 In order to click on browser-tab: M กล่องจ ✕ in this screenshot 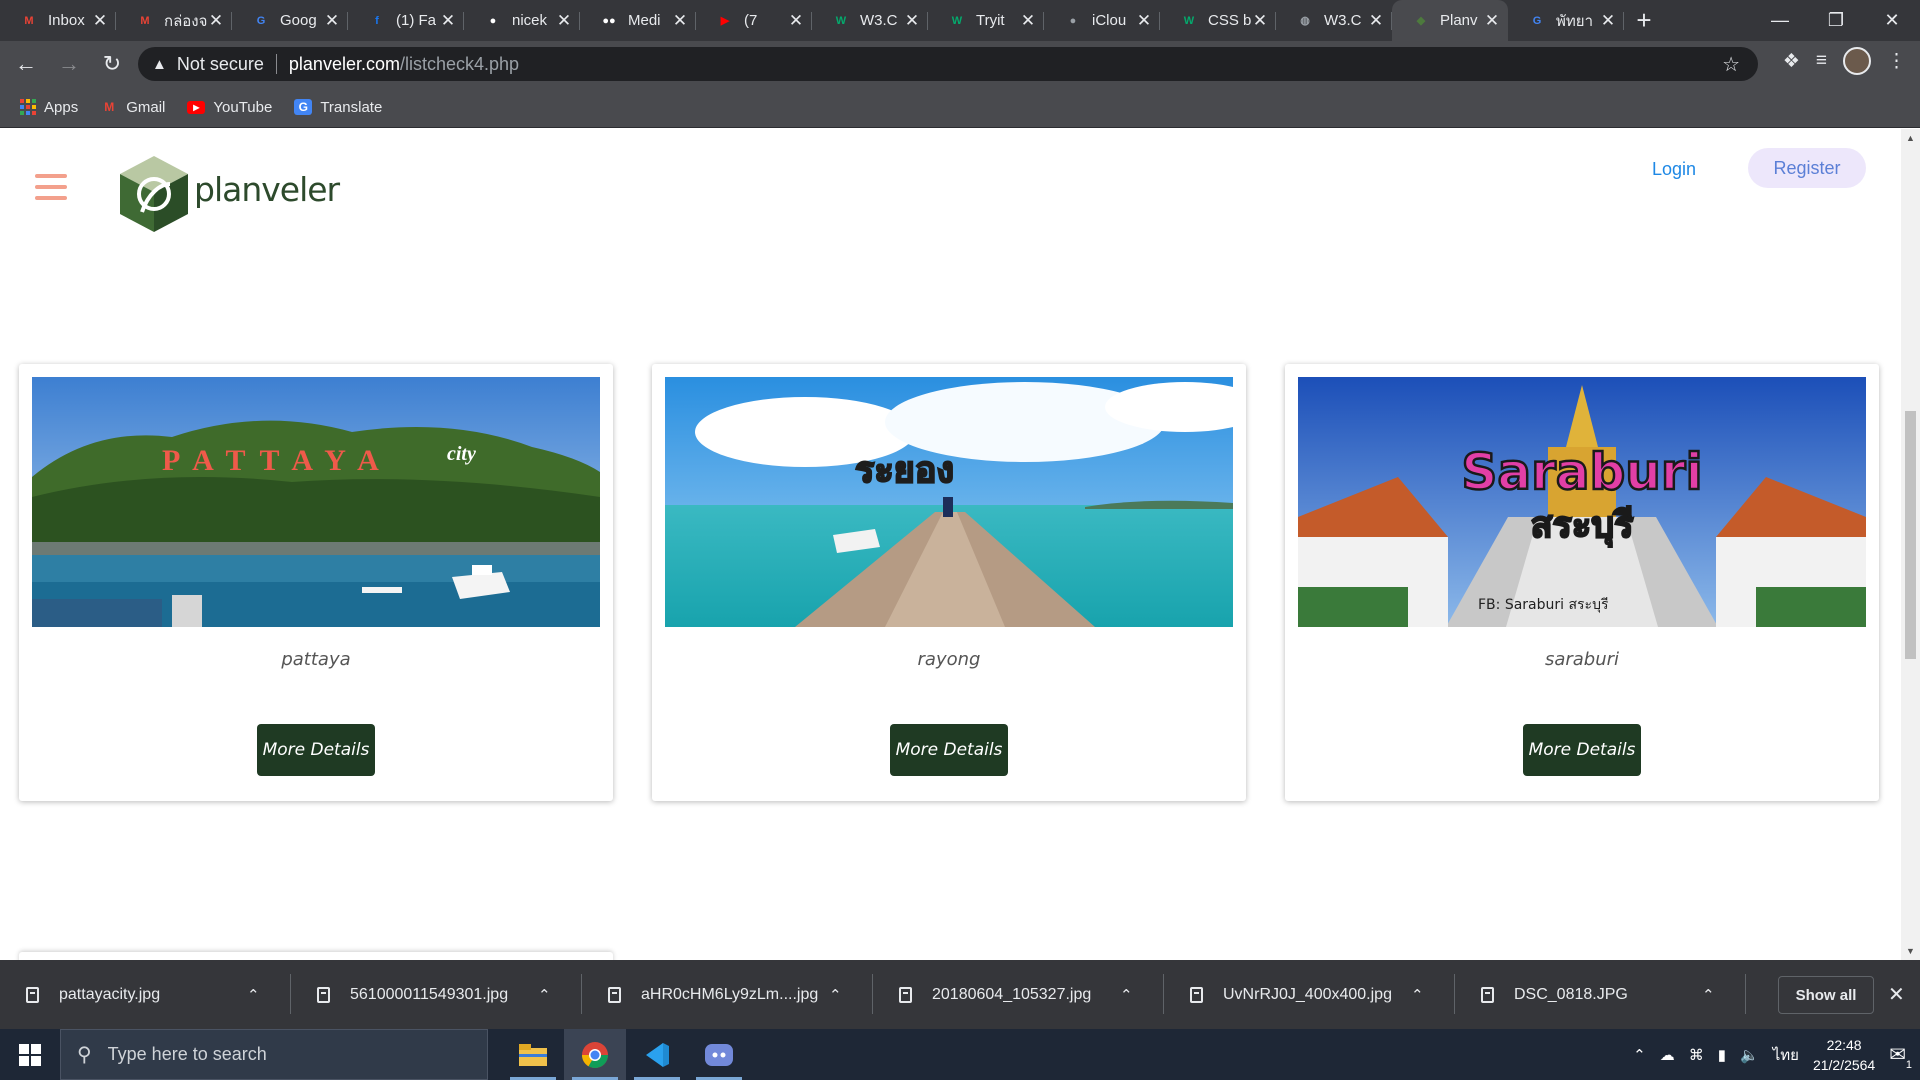, I will do `click(174, 20)`.